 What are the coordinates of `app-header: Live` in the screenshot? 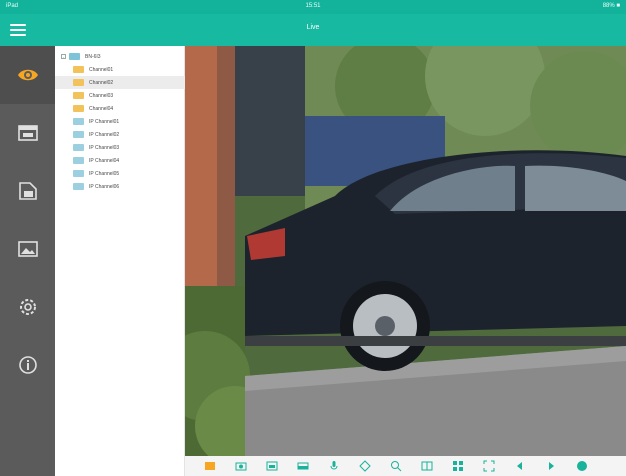 It's located at (313, 30).